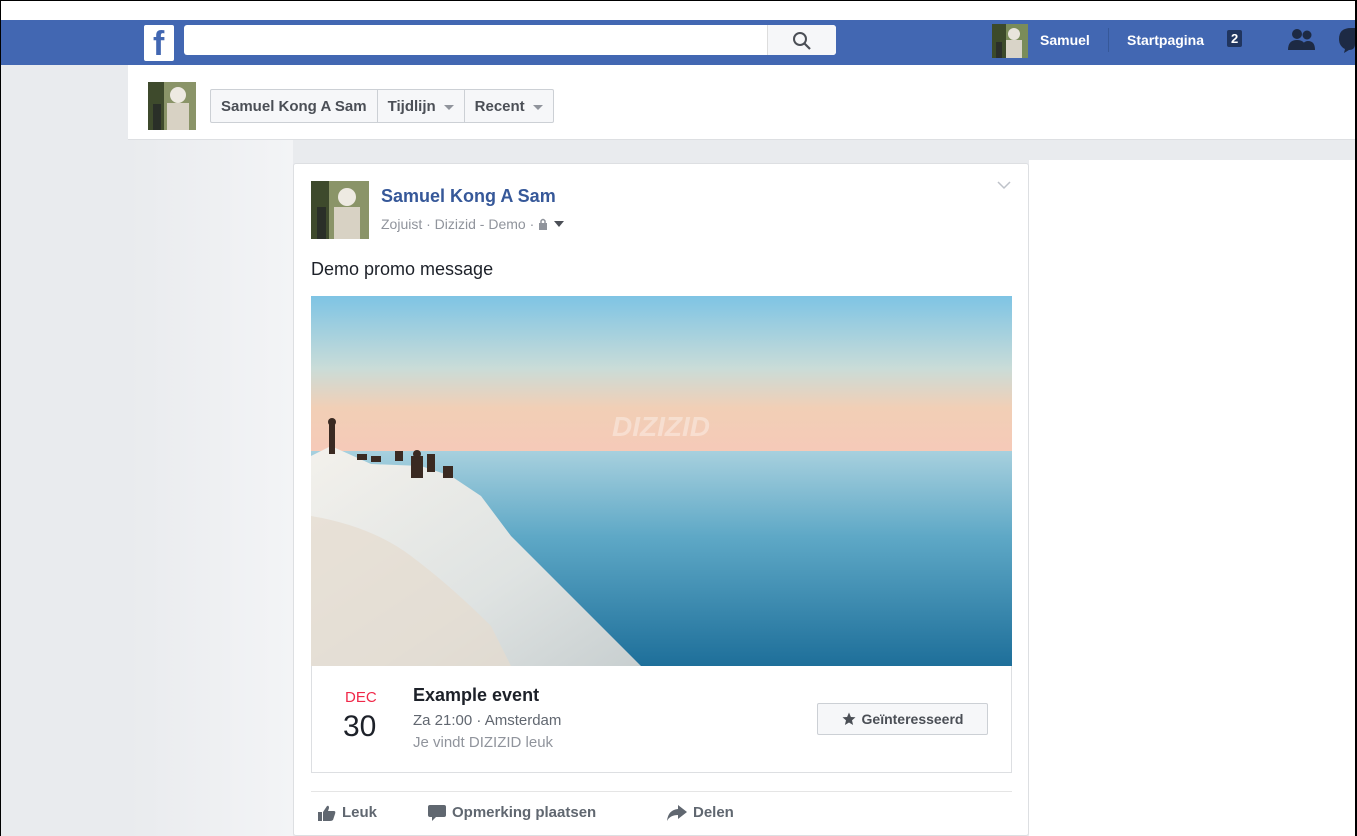  I want to click on event-details: Za 21:00 · Amsterdam, so click(487, 720).